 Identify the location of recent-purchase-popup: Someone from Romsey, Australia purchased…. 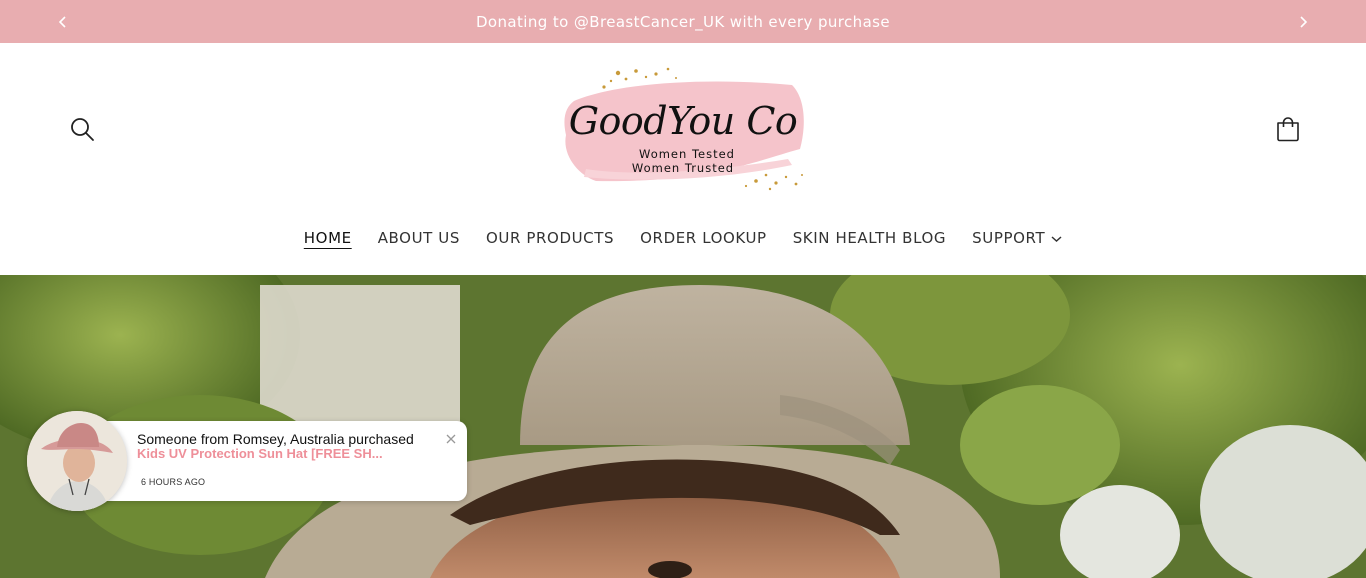
(247, 461).